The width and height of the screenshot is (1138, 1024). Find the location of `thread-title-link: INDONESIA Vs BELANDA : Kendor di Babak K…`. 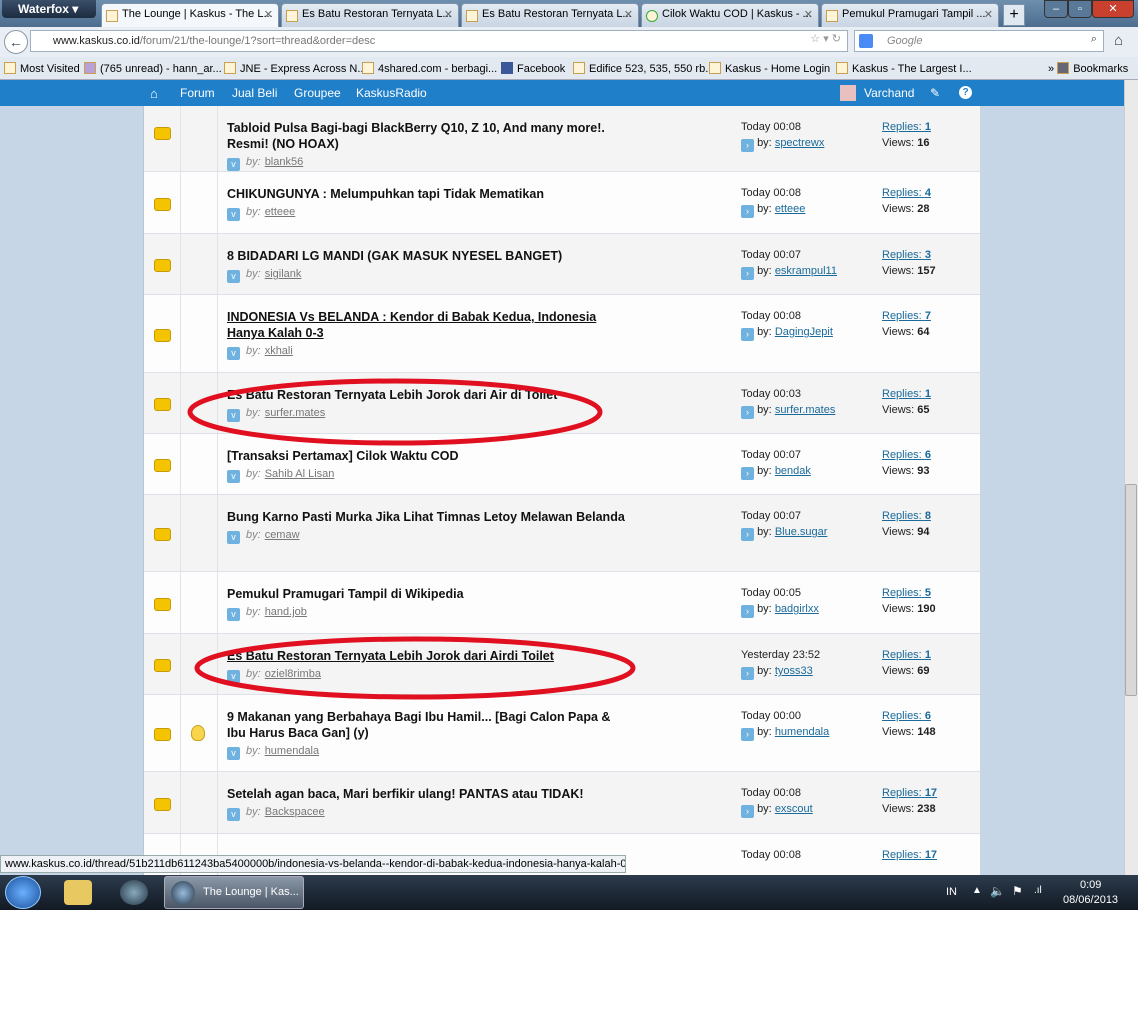

thread-title-link: INDONESIA Vs BELANDA : Kendor di Babak K… is located at coordinates (427, 325).